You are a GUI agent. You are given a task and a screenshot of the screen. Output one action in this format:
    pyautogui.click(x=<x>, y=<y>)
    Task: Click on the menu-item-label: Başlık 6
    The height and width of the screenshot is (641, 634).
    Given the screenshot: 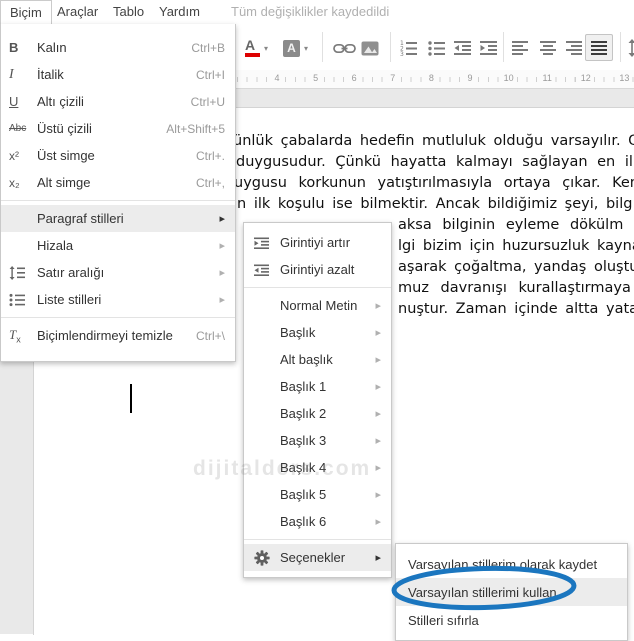 What is the action you would take?
    pyautogui.click(x=323, y=521)
    